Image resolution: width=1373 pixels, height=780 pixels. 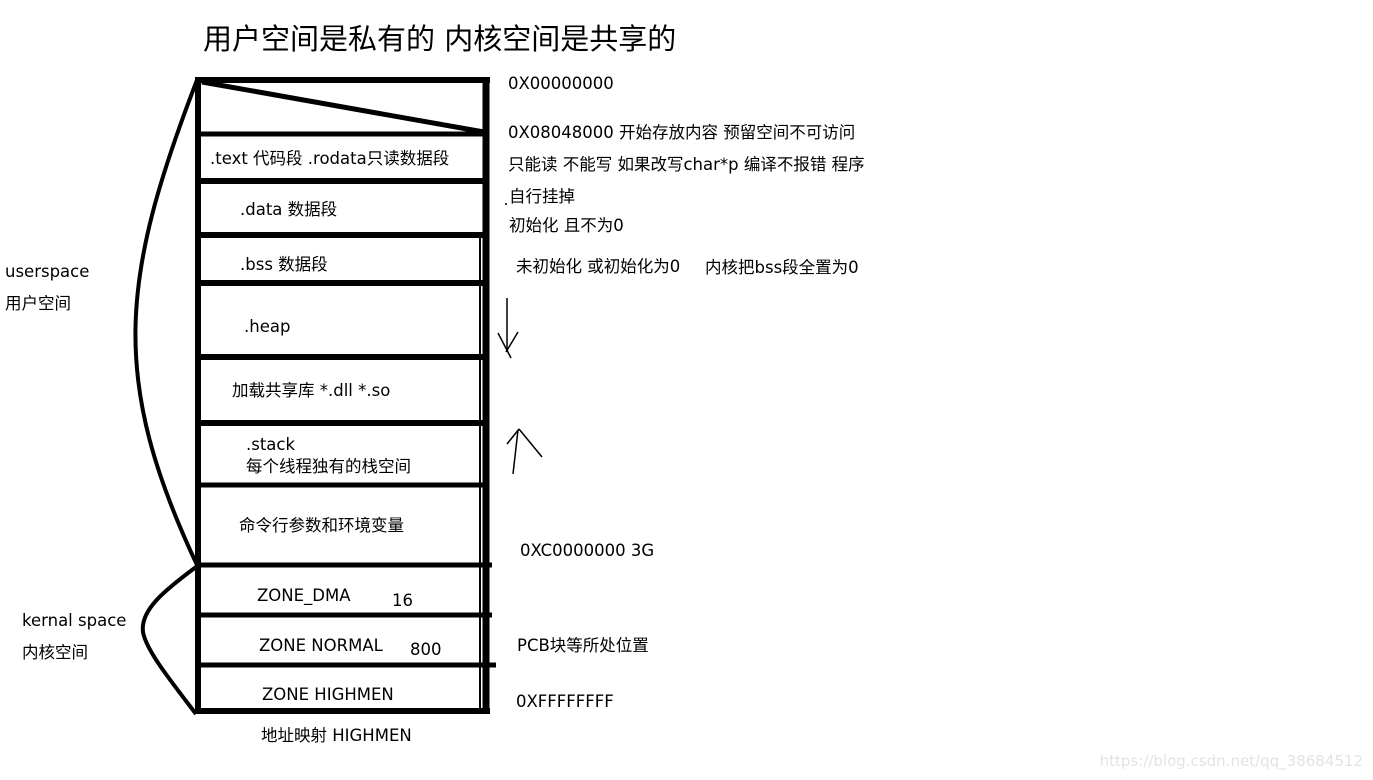 I want to click on zone-normal-size: 800, so click(x=426, y=649).